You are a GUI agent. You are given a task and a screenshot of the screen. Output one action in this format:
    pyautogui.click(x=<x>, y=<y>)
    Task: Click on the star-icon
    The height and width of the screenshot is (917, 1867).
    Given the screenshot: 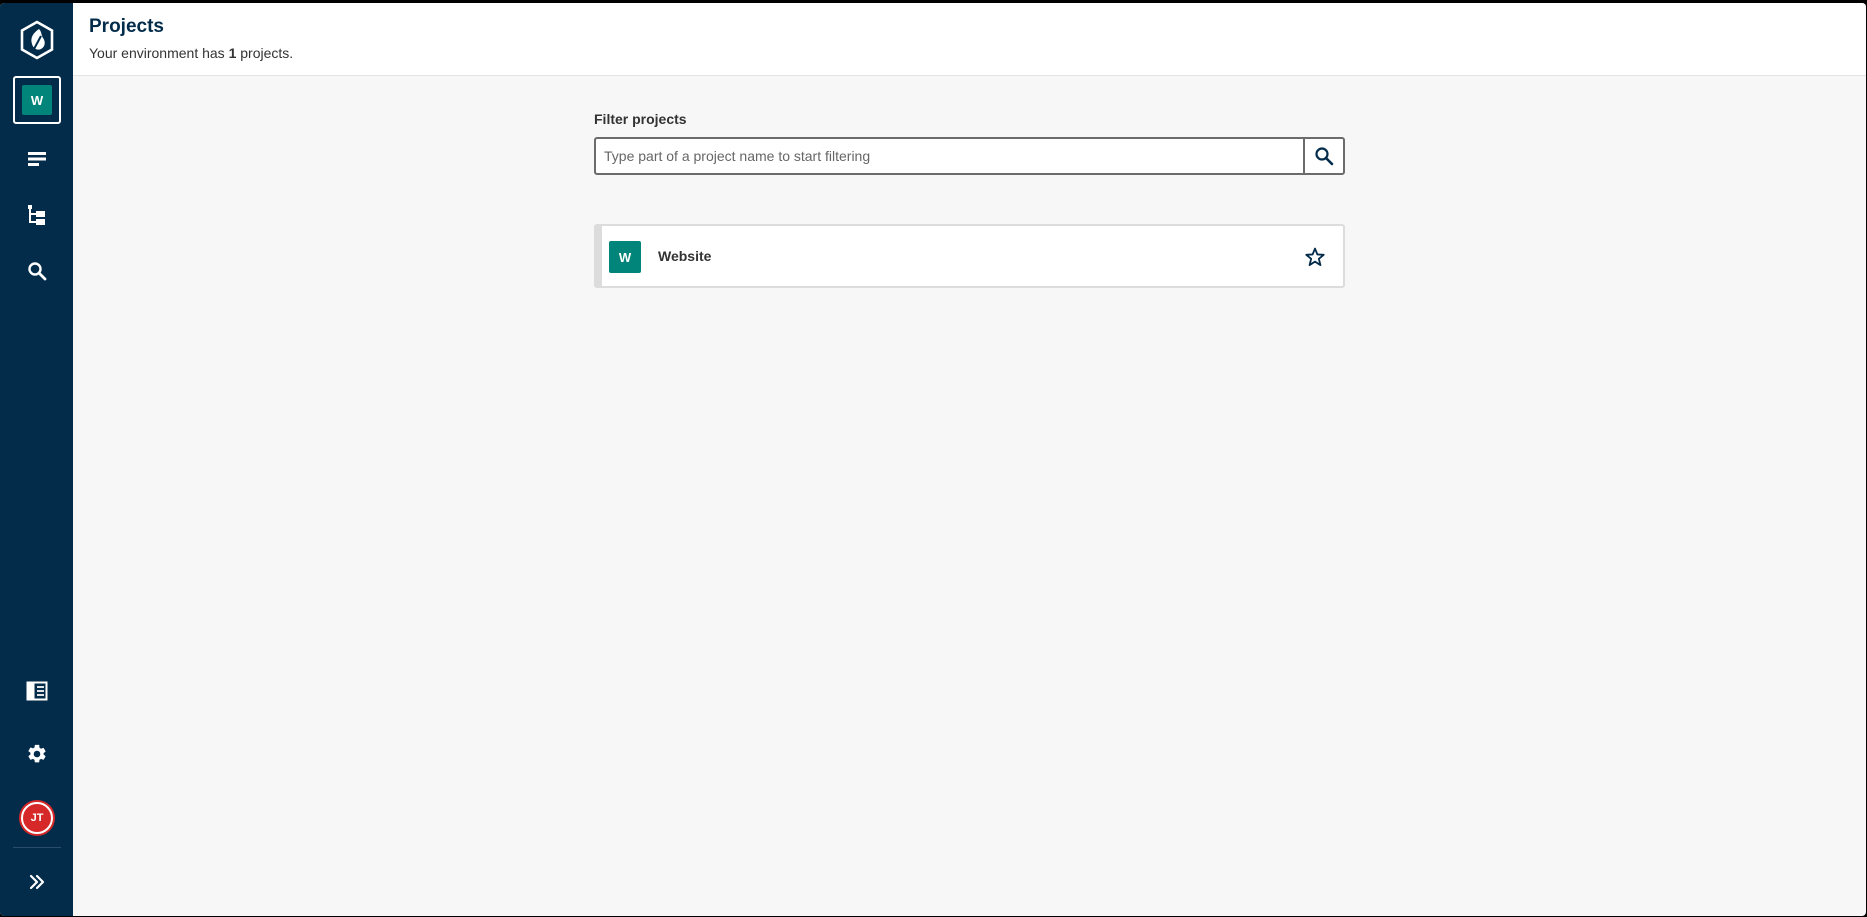 What is the action you would take?
    pyautogui.click(x=1315, y=256)
    